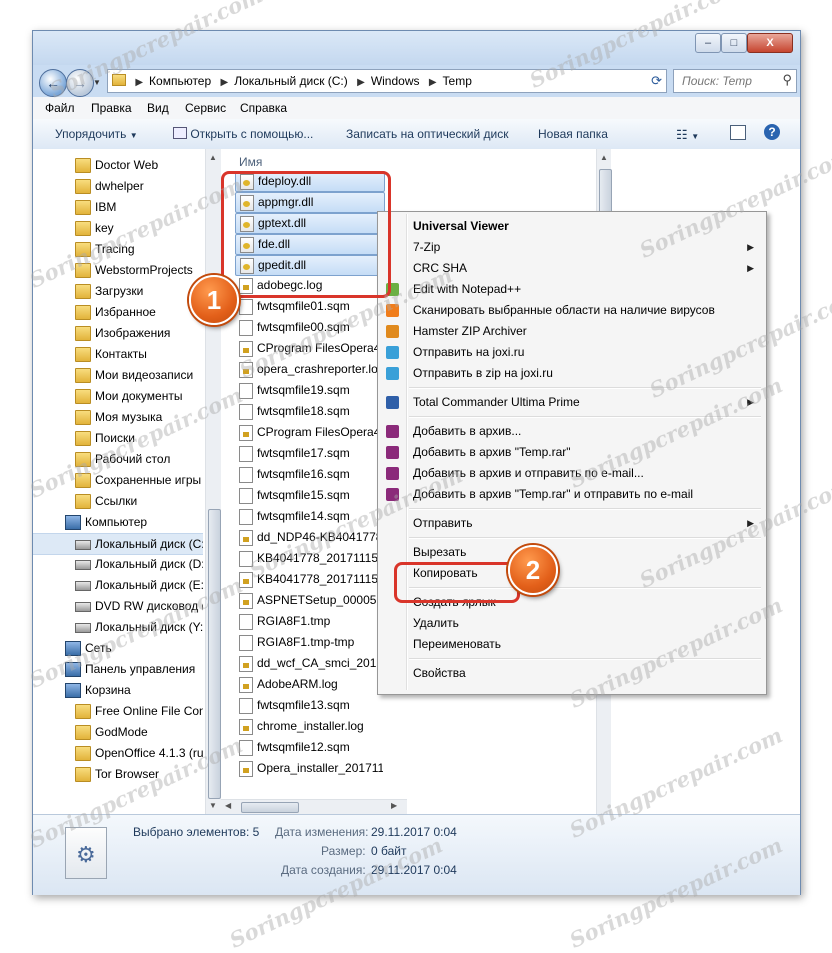 This screenshot has width=832, height=953. What do you see at coordinates (738, 132) in the screenshot?
I see `preview-pane-icon` at bounding box center [738, 132].